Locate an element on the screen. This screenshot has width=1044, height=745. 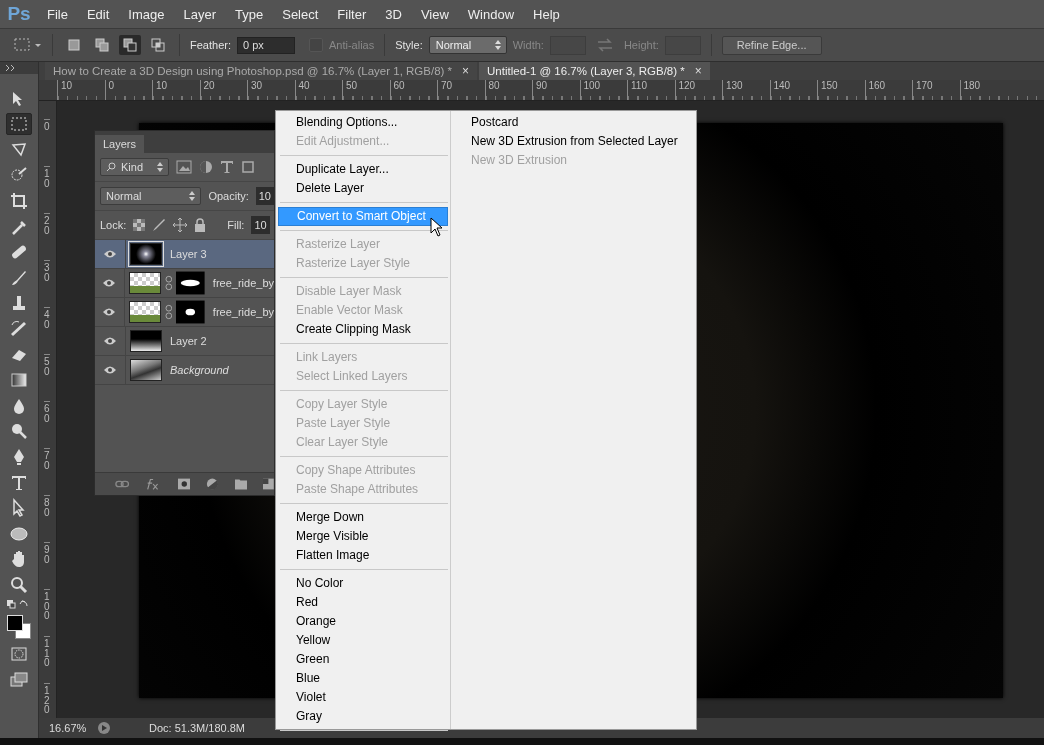
layers-tab: Layers is located at coordinates (120, 144).